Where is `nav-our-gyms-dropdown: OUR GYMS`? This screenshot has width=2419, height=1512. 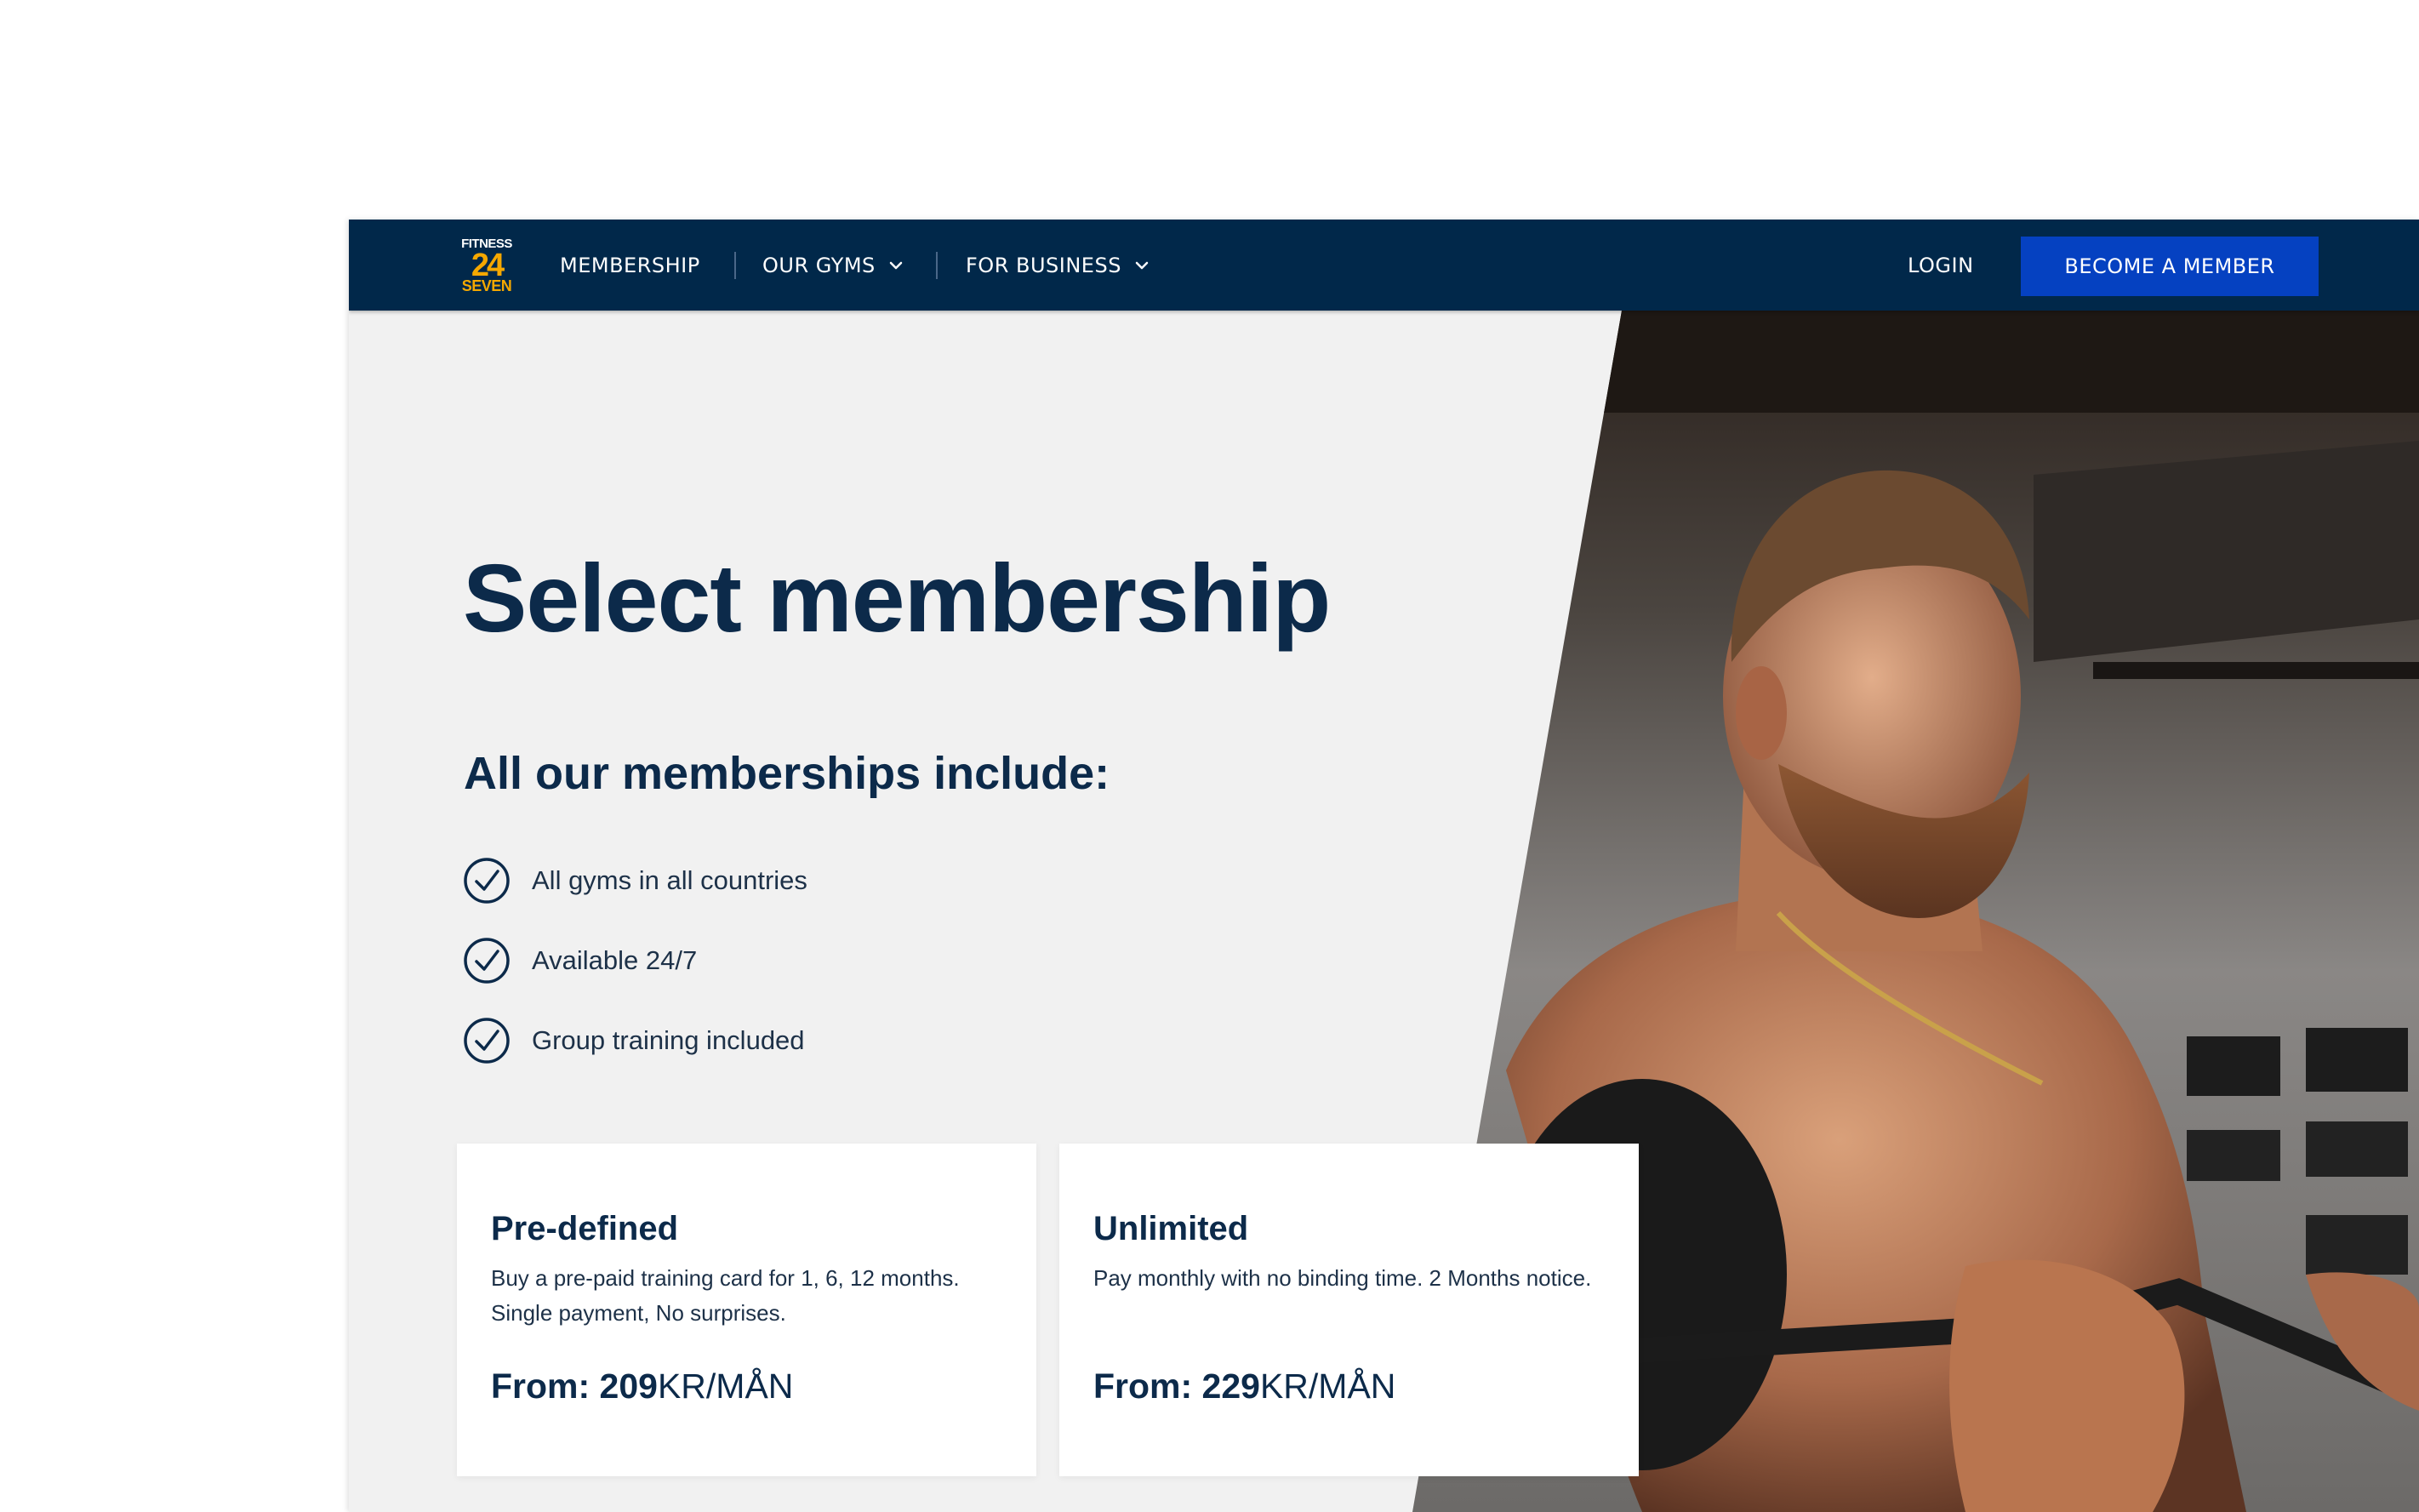 nav-our-gyms-dropdown: OUR GYMS is located at coordinates (832, 265).